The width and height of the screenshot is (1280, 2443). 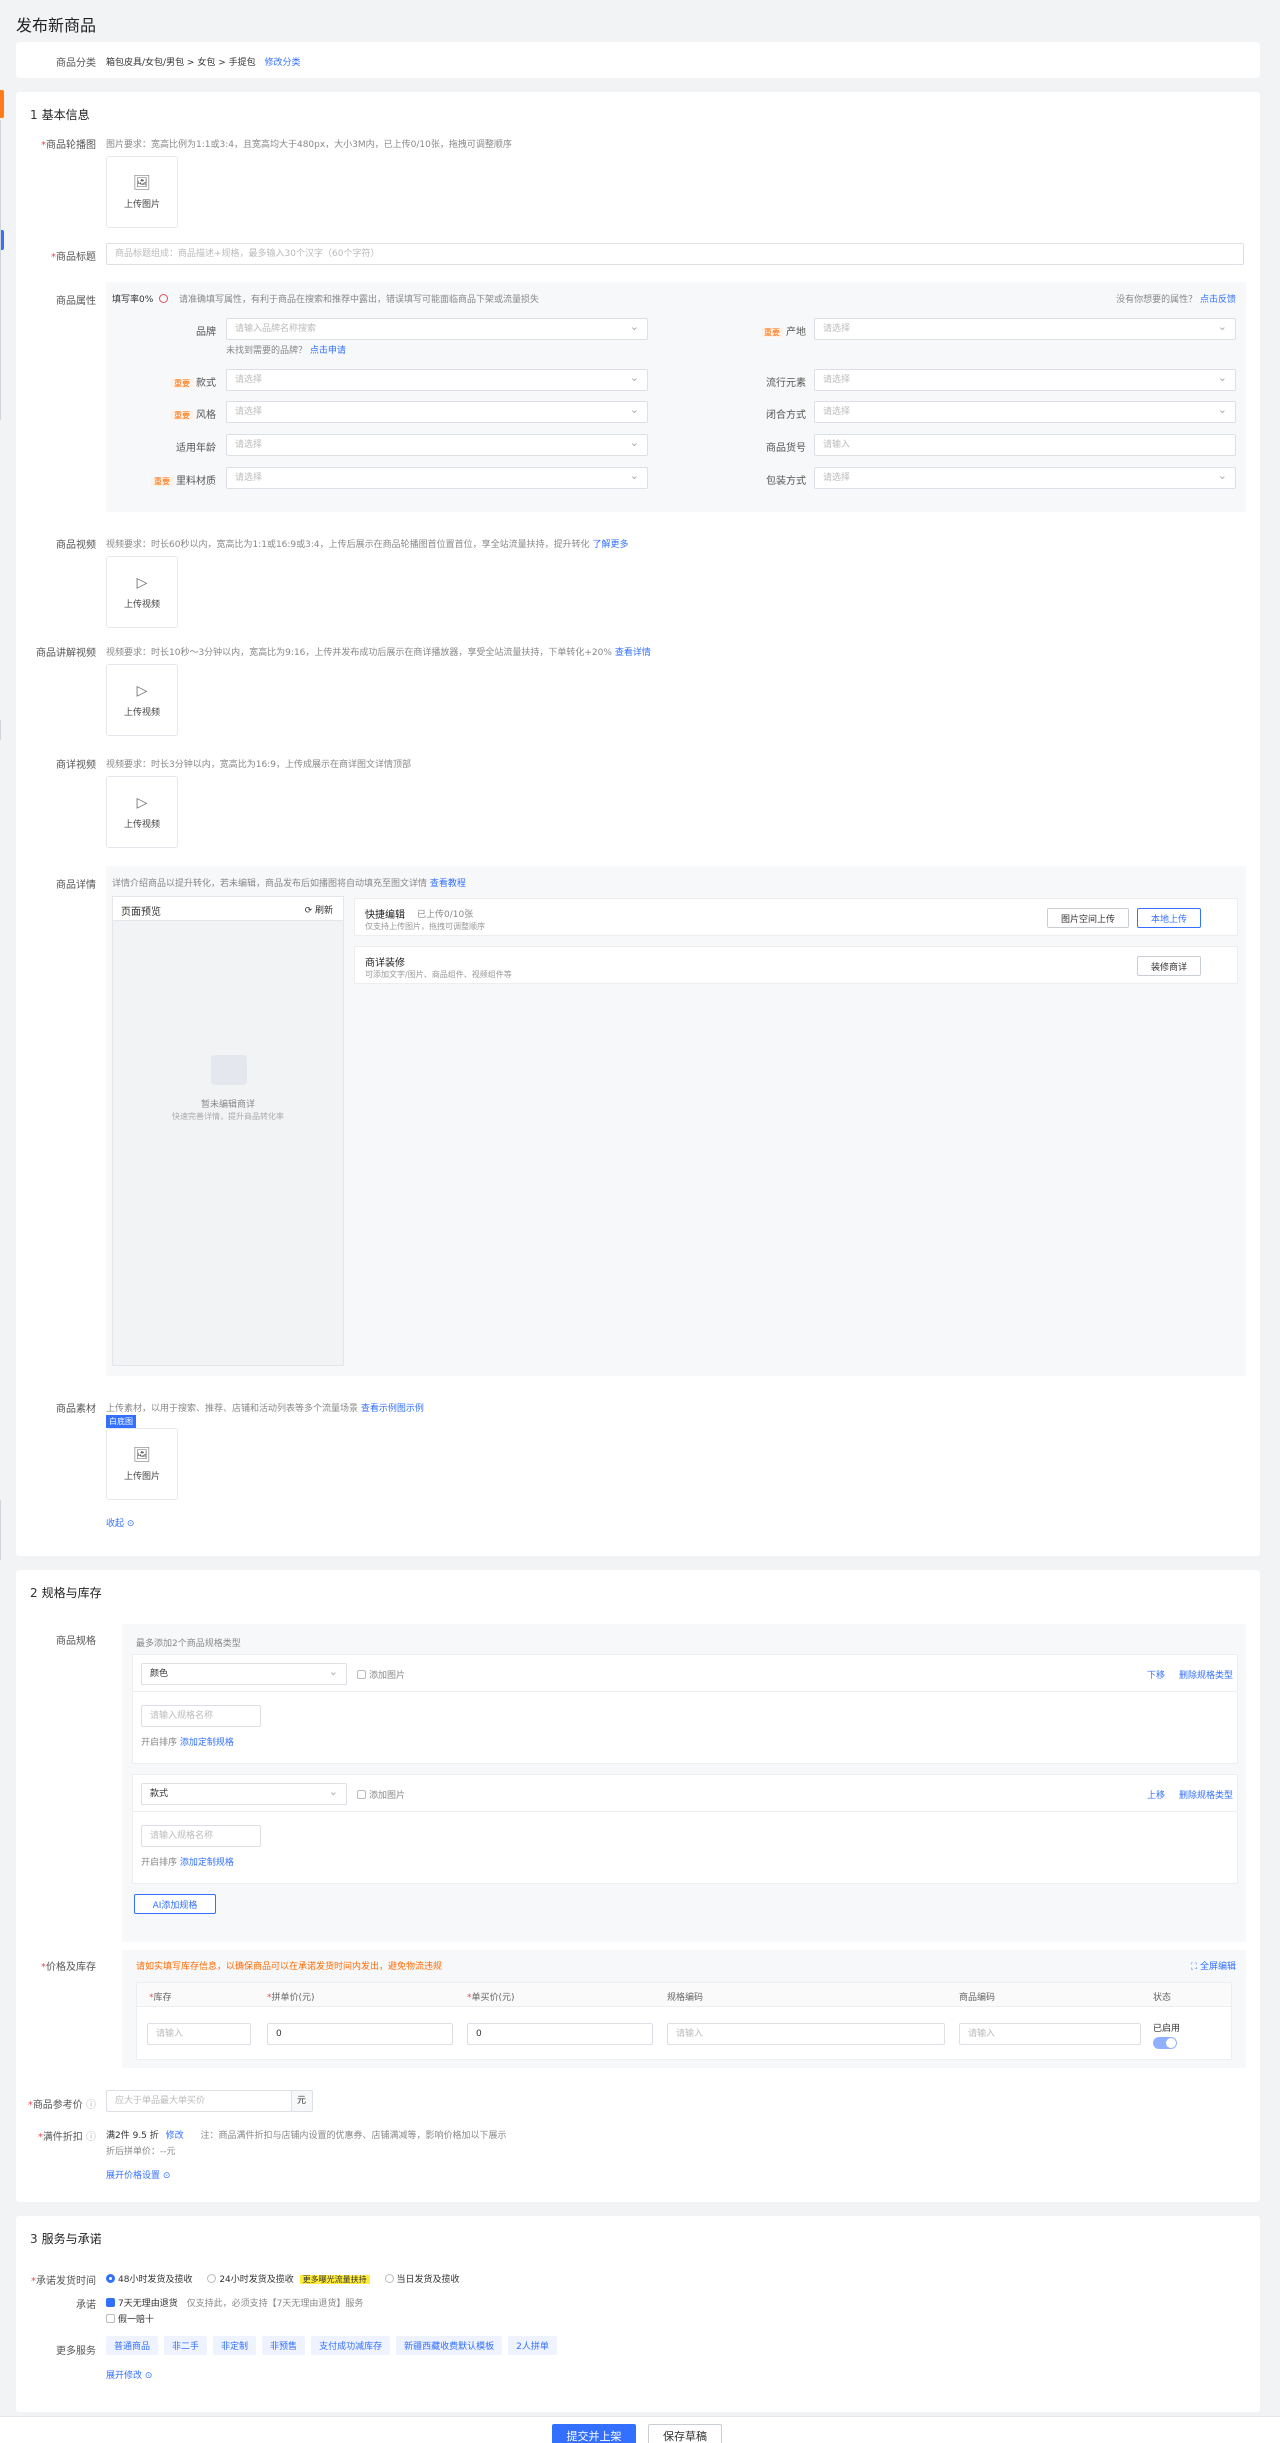 I want to click on fullscreen-edit-link: ⛶ 全屏编辑, so click(x=1213, y=1965).